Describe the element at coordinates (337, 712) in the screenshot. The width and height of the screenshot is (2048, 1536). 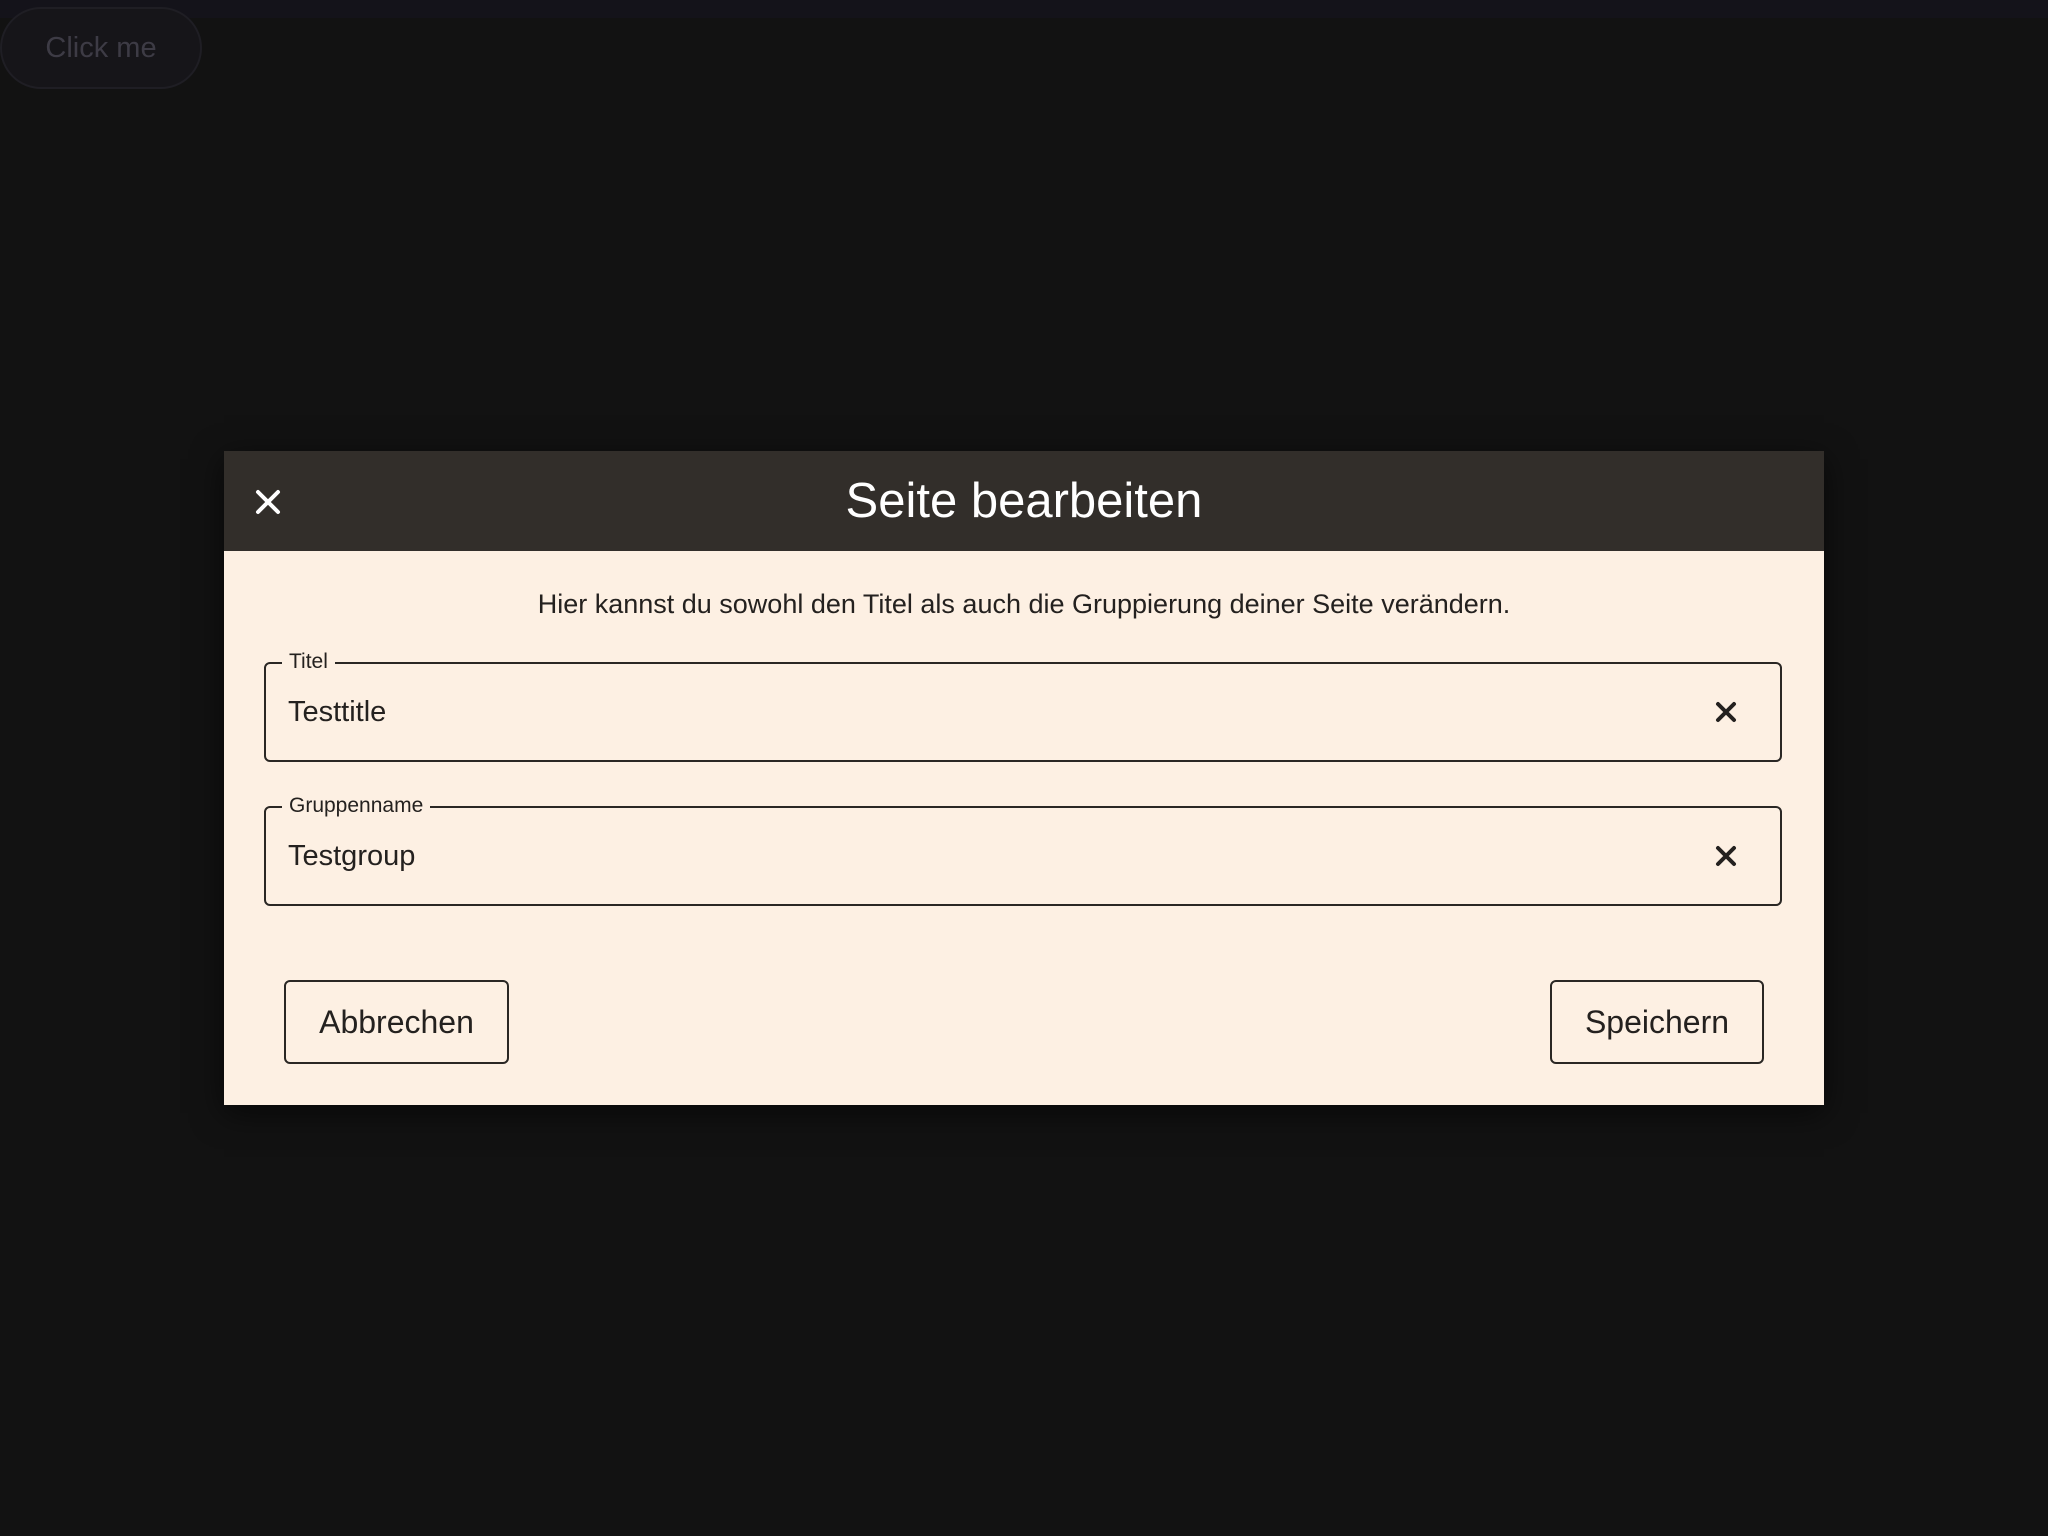
I see `title-field-value: Testtitle` at that location.